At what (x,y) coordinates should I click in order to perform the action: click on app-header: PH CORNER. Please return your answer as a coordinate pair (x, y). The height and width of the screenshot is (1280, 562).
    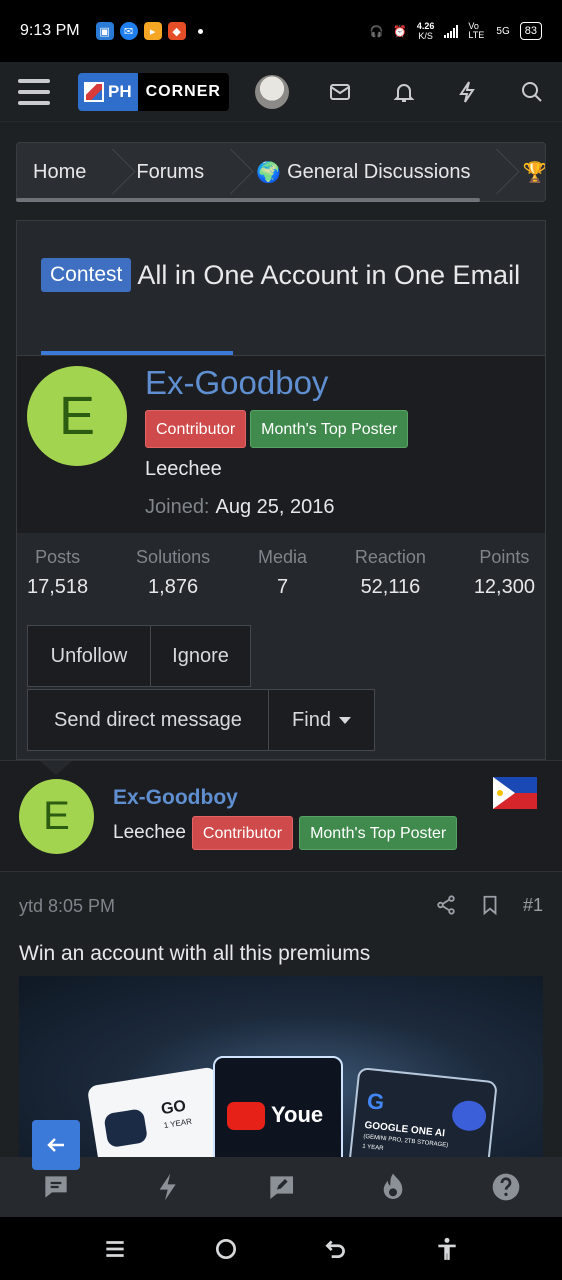
    Looking at the image, I should click on (281, 92).